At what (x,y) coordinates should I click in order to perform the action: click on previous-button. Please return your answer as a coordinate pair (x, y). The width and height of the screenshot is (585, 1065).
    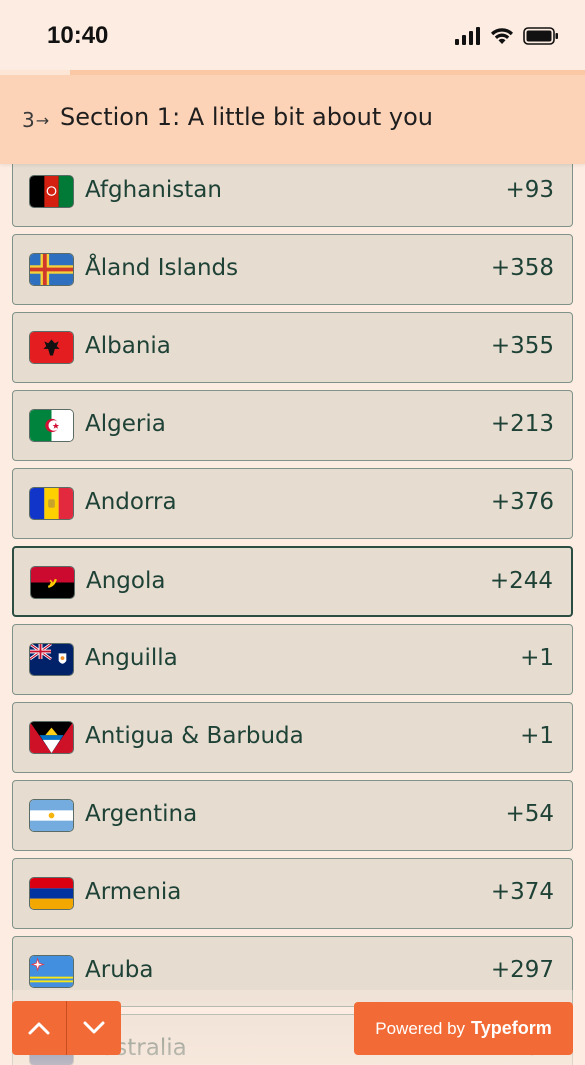
    Looking at the image, I should click on (39, 1028).